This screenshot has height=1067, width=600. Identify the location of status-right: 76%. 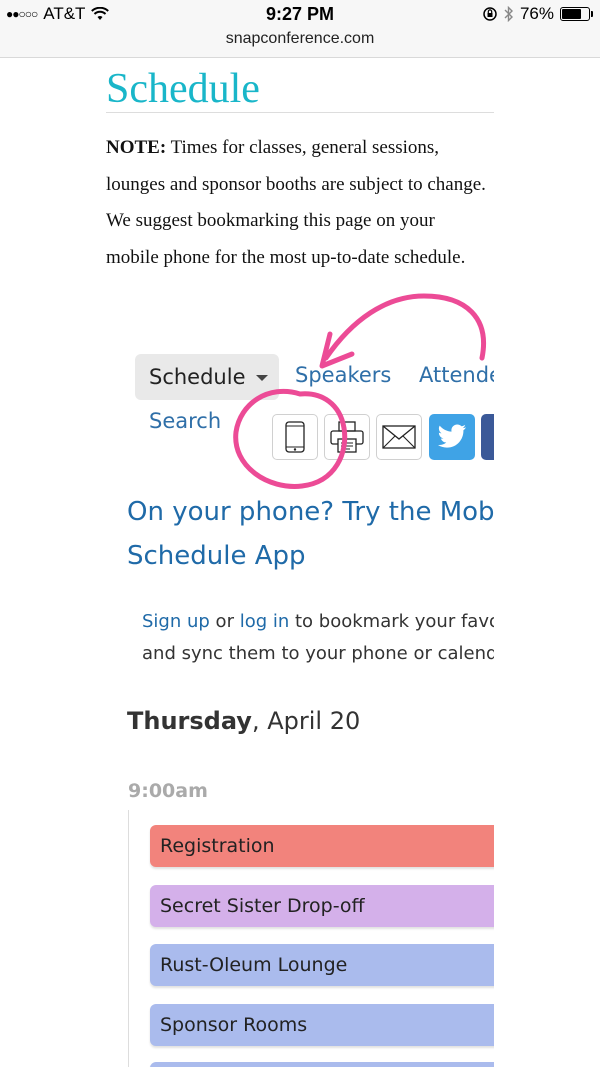
(537, 14).